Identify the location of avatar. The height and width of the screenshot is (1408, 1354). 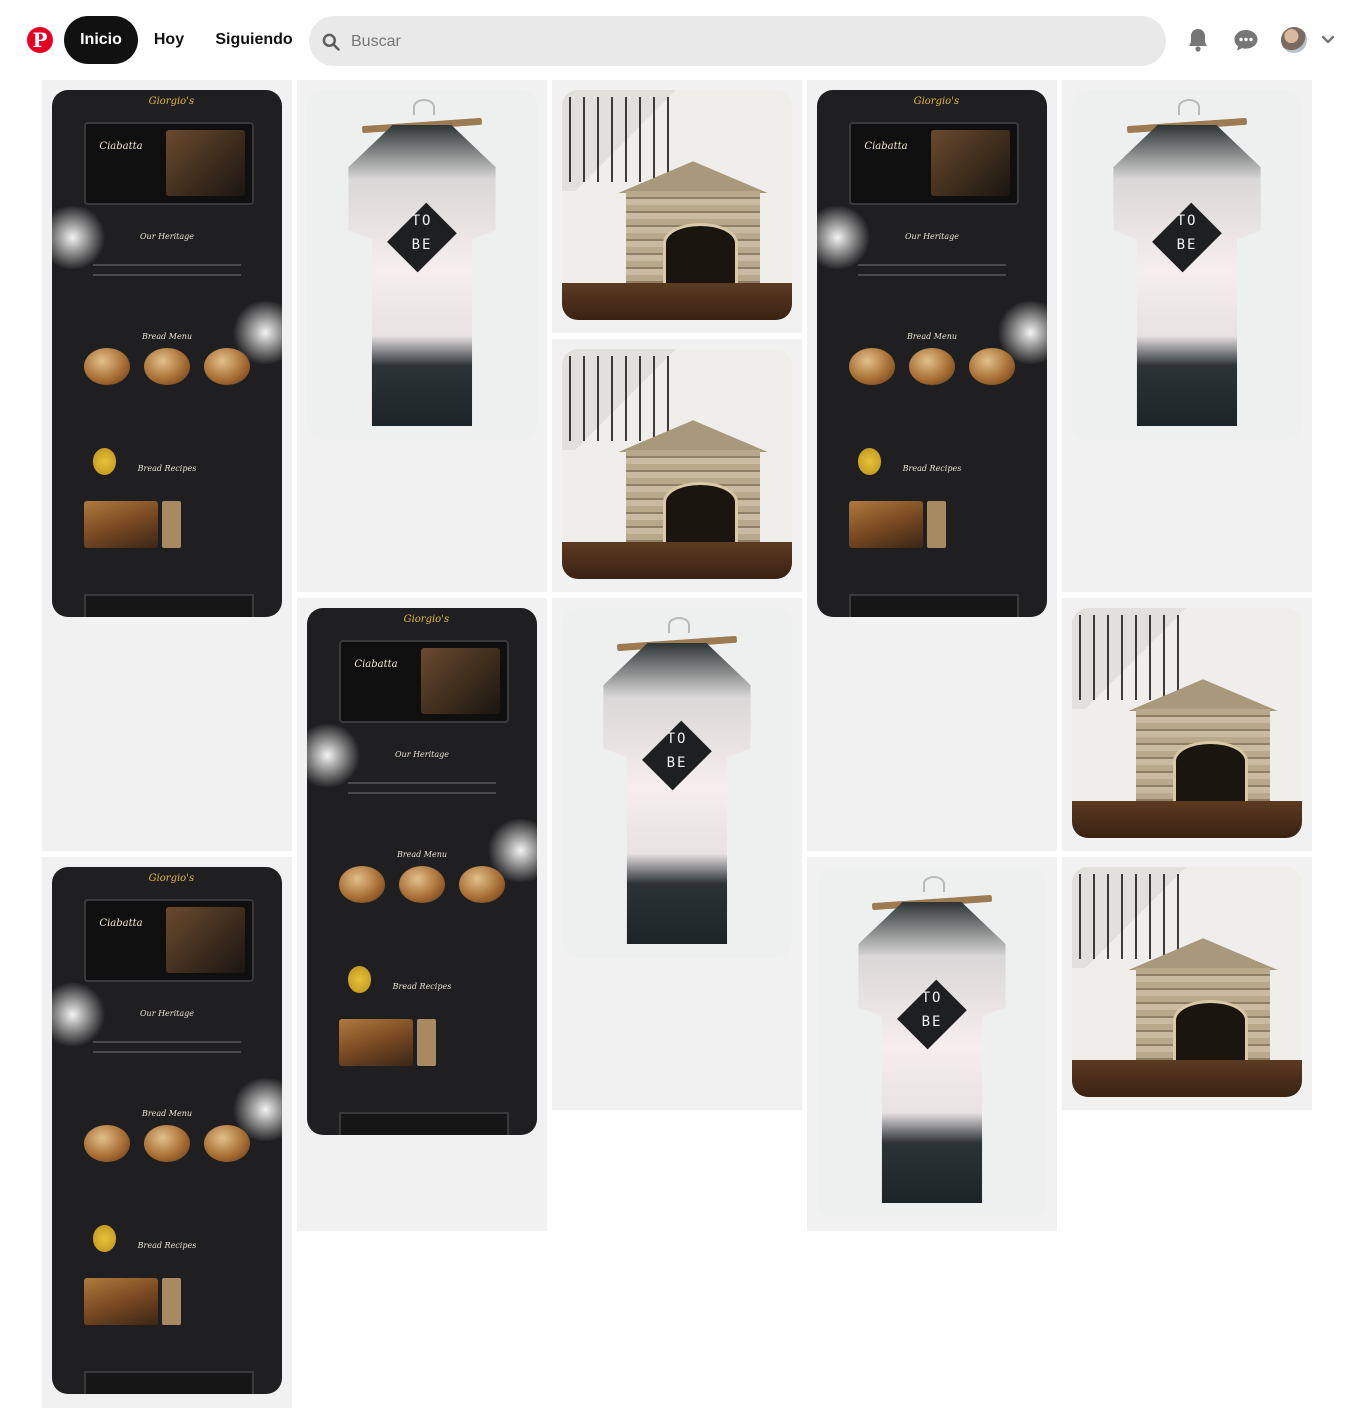
(1294, 40).